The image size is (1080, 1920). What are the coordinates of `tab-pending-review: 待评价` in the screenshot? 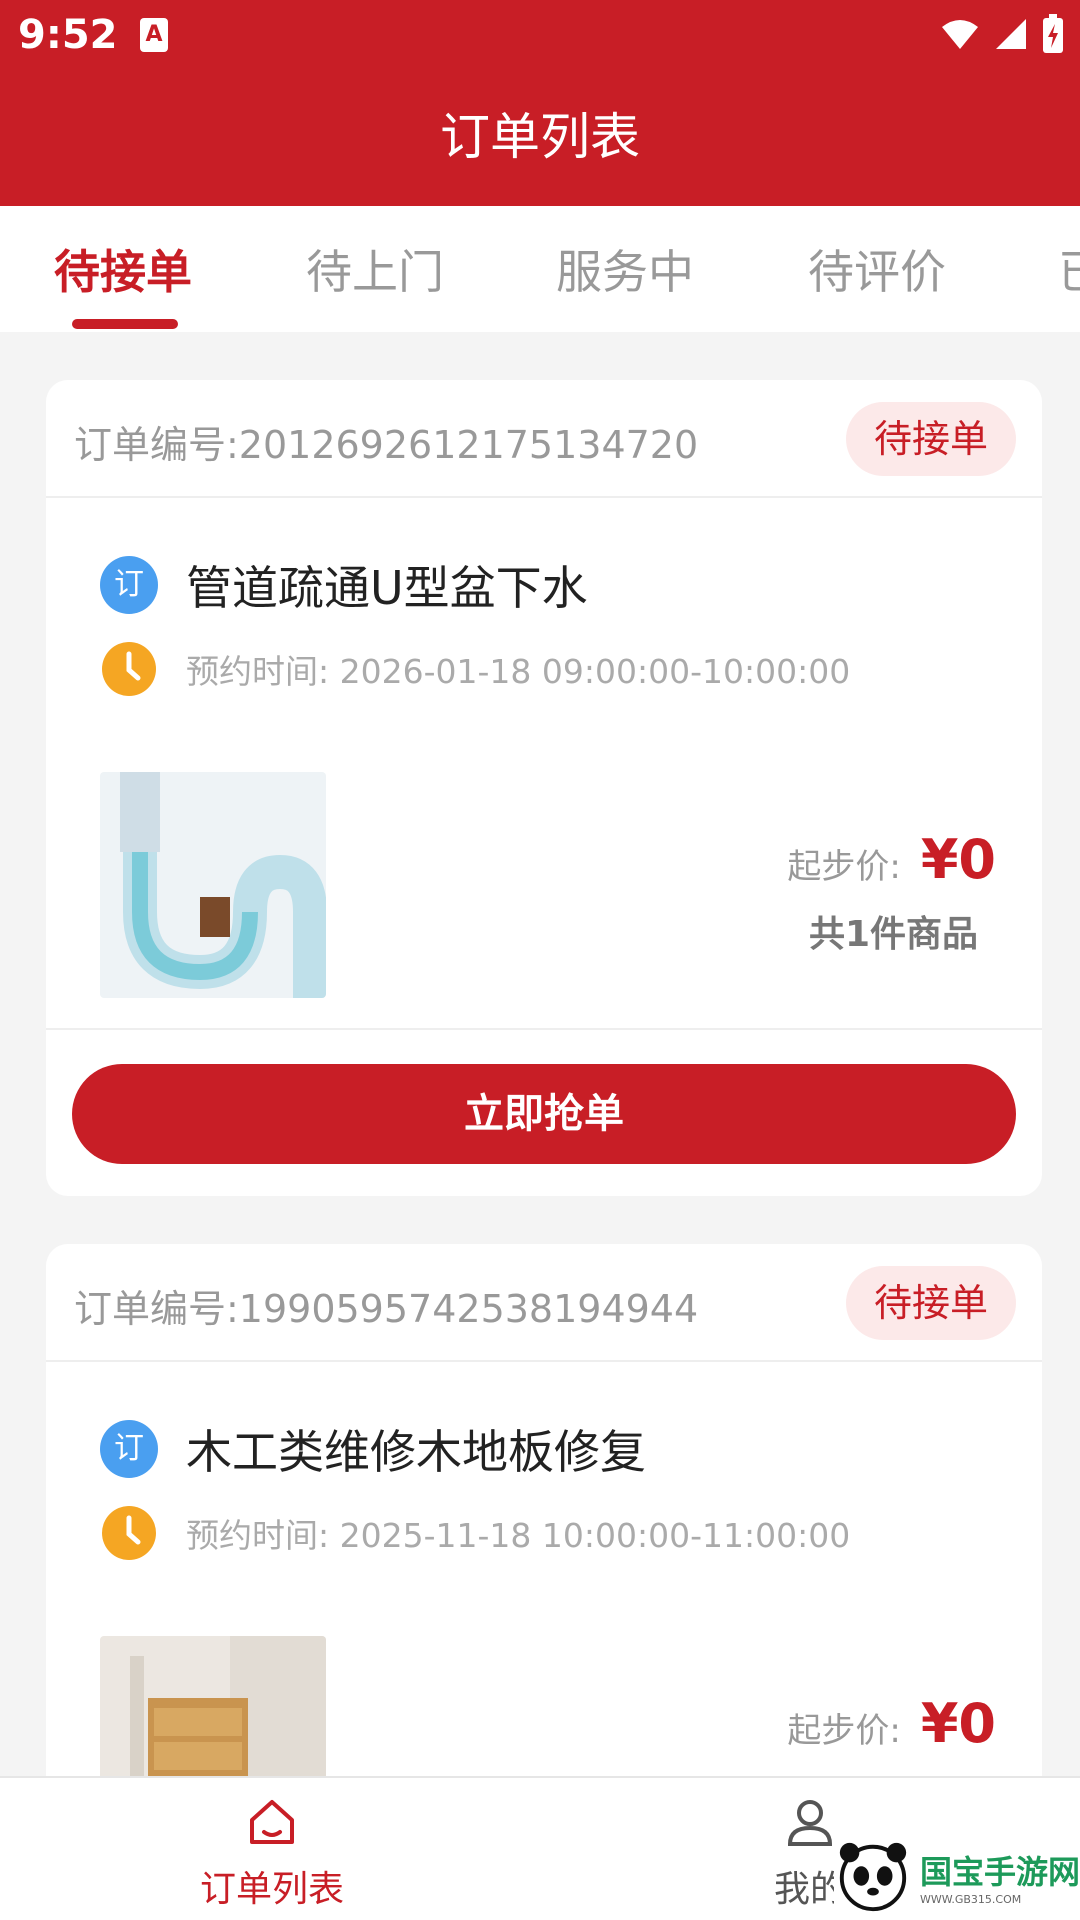 It's located at (877, 269).